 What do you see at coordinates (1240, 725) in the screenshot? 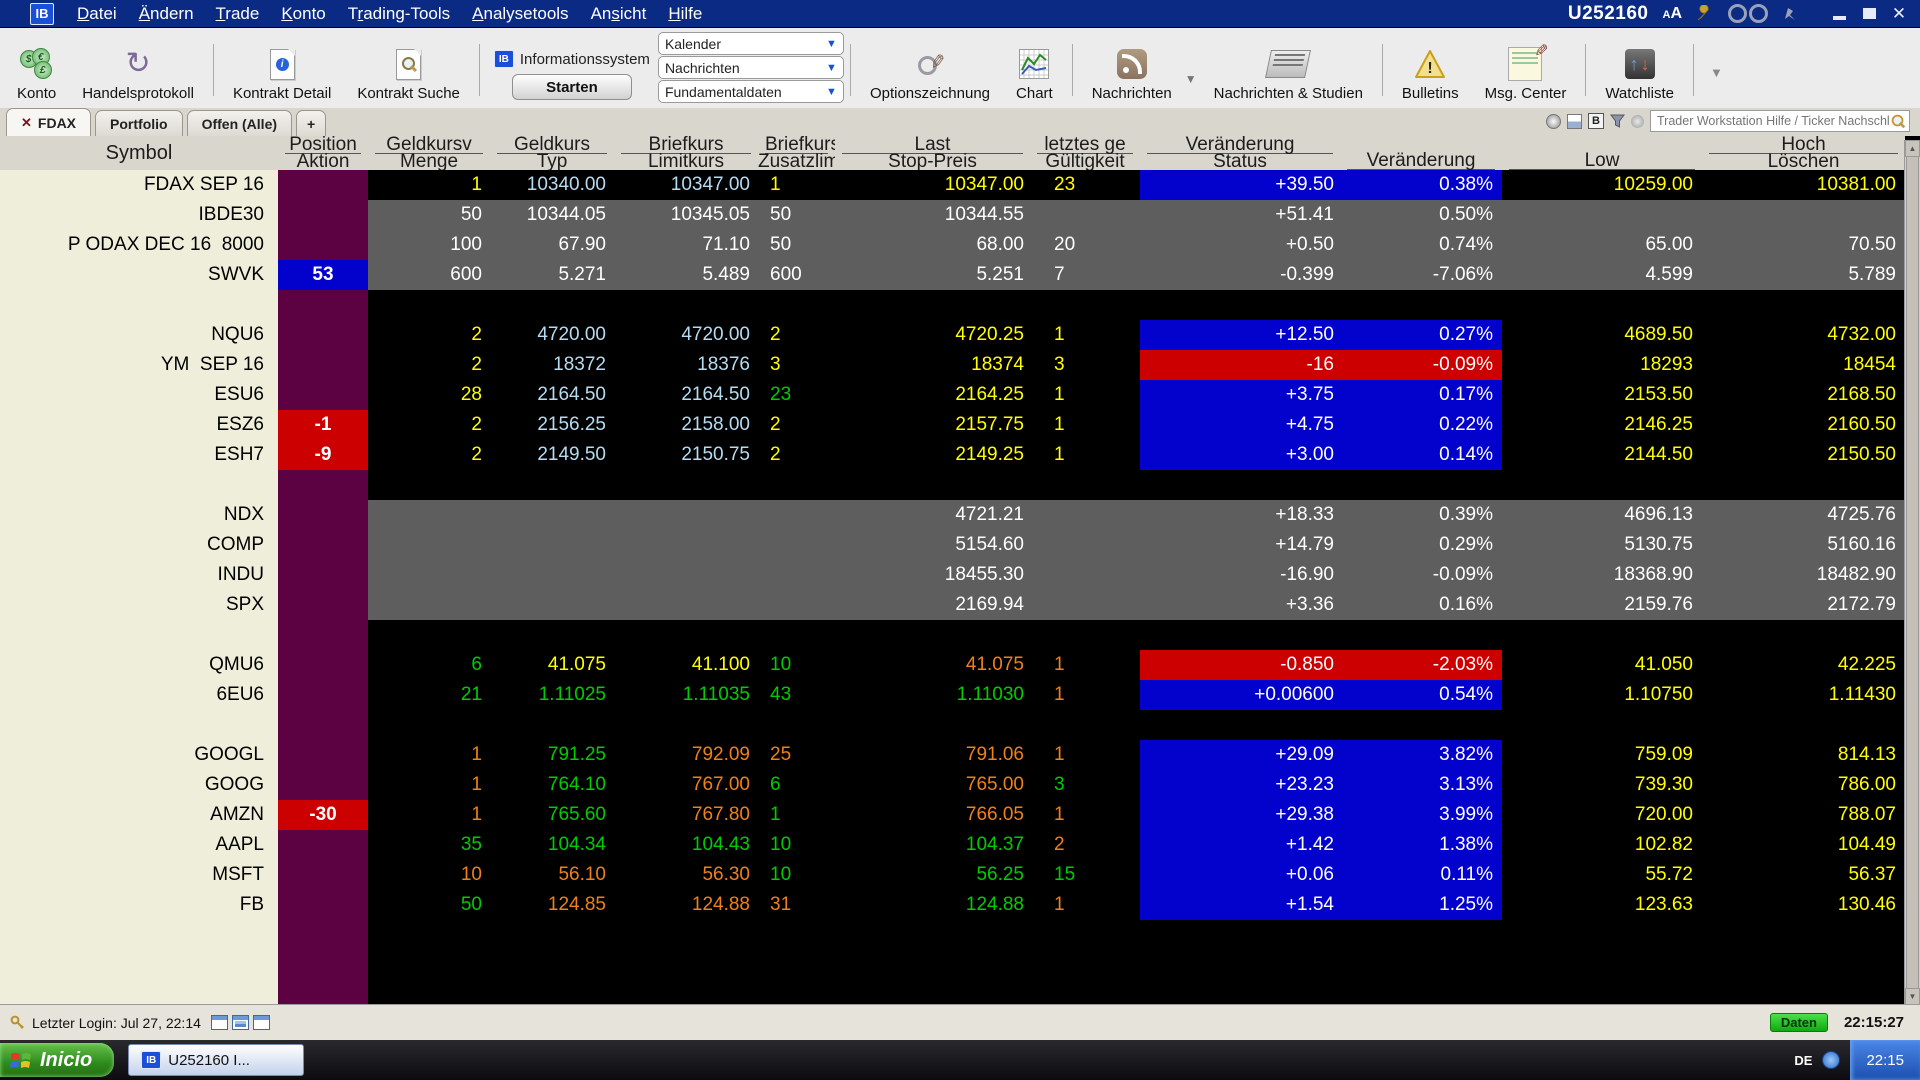
I see `cell-veraenderung` at bounding box center [1240, 725].